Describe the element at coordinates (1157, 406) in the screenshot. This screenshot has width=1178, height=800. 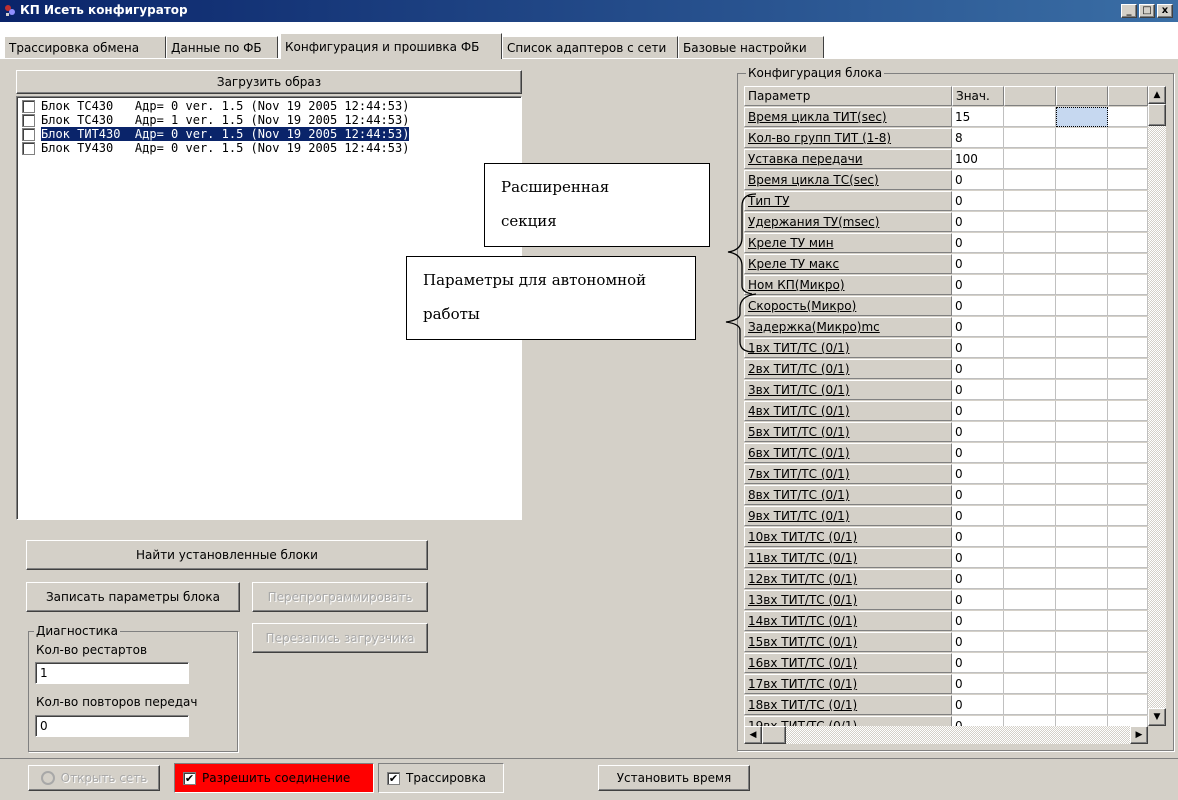
I see `vertical-scrollbar: ▲ ▼` at that location.